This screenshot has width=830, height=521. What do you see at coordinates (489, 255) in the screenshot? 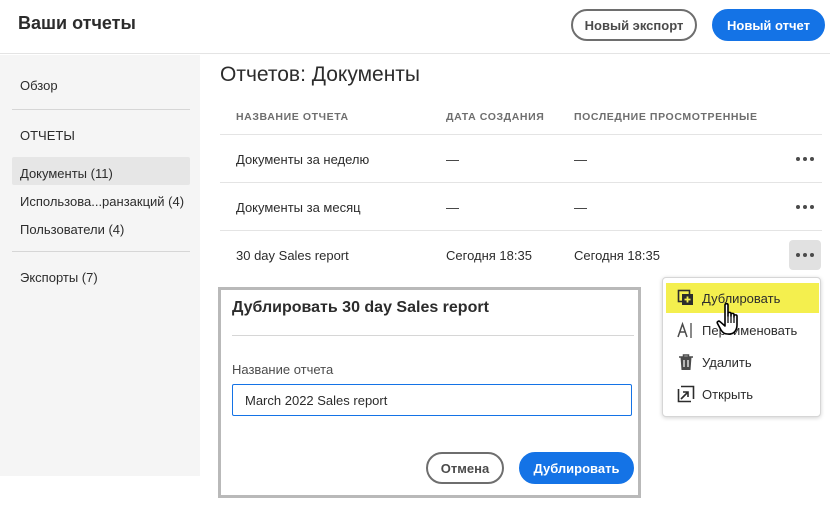
I see `table-row-created: Сегодня 18:35` at bounding box center [489, 255].